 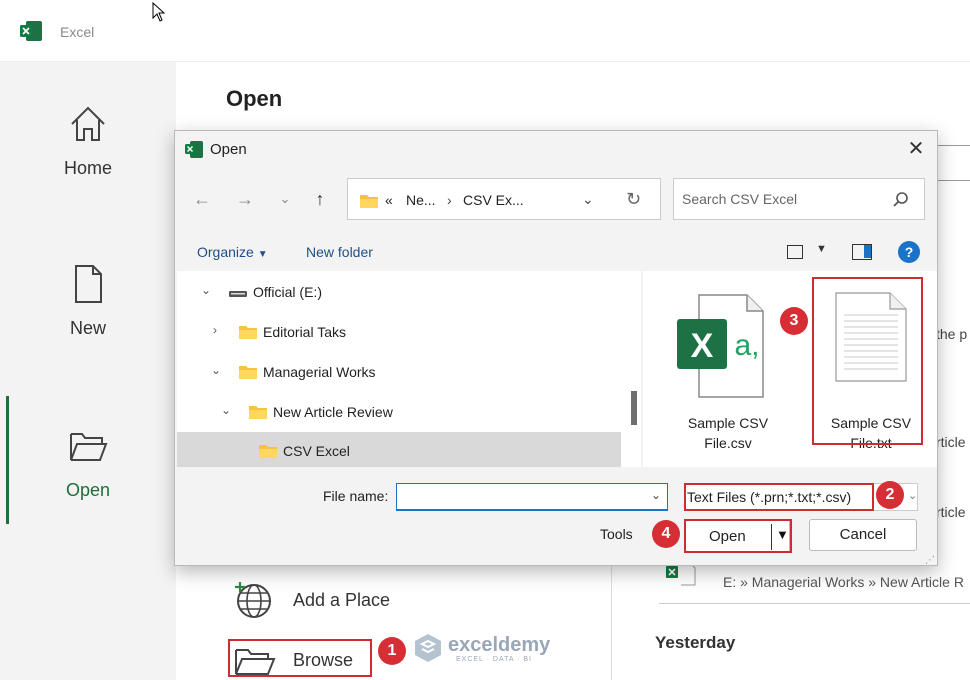 I want to click on step-badge-1: 1, so click(x=392, y=651).